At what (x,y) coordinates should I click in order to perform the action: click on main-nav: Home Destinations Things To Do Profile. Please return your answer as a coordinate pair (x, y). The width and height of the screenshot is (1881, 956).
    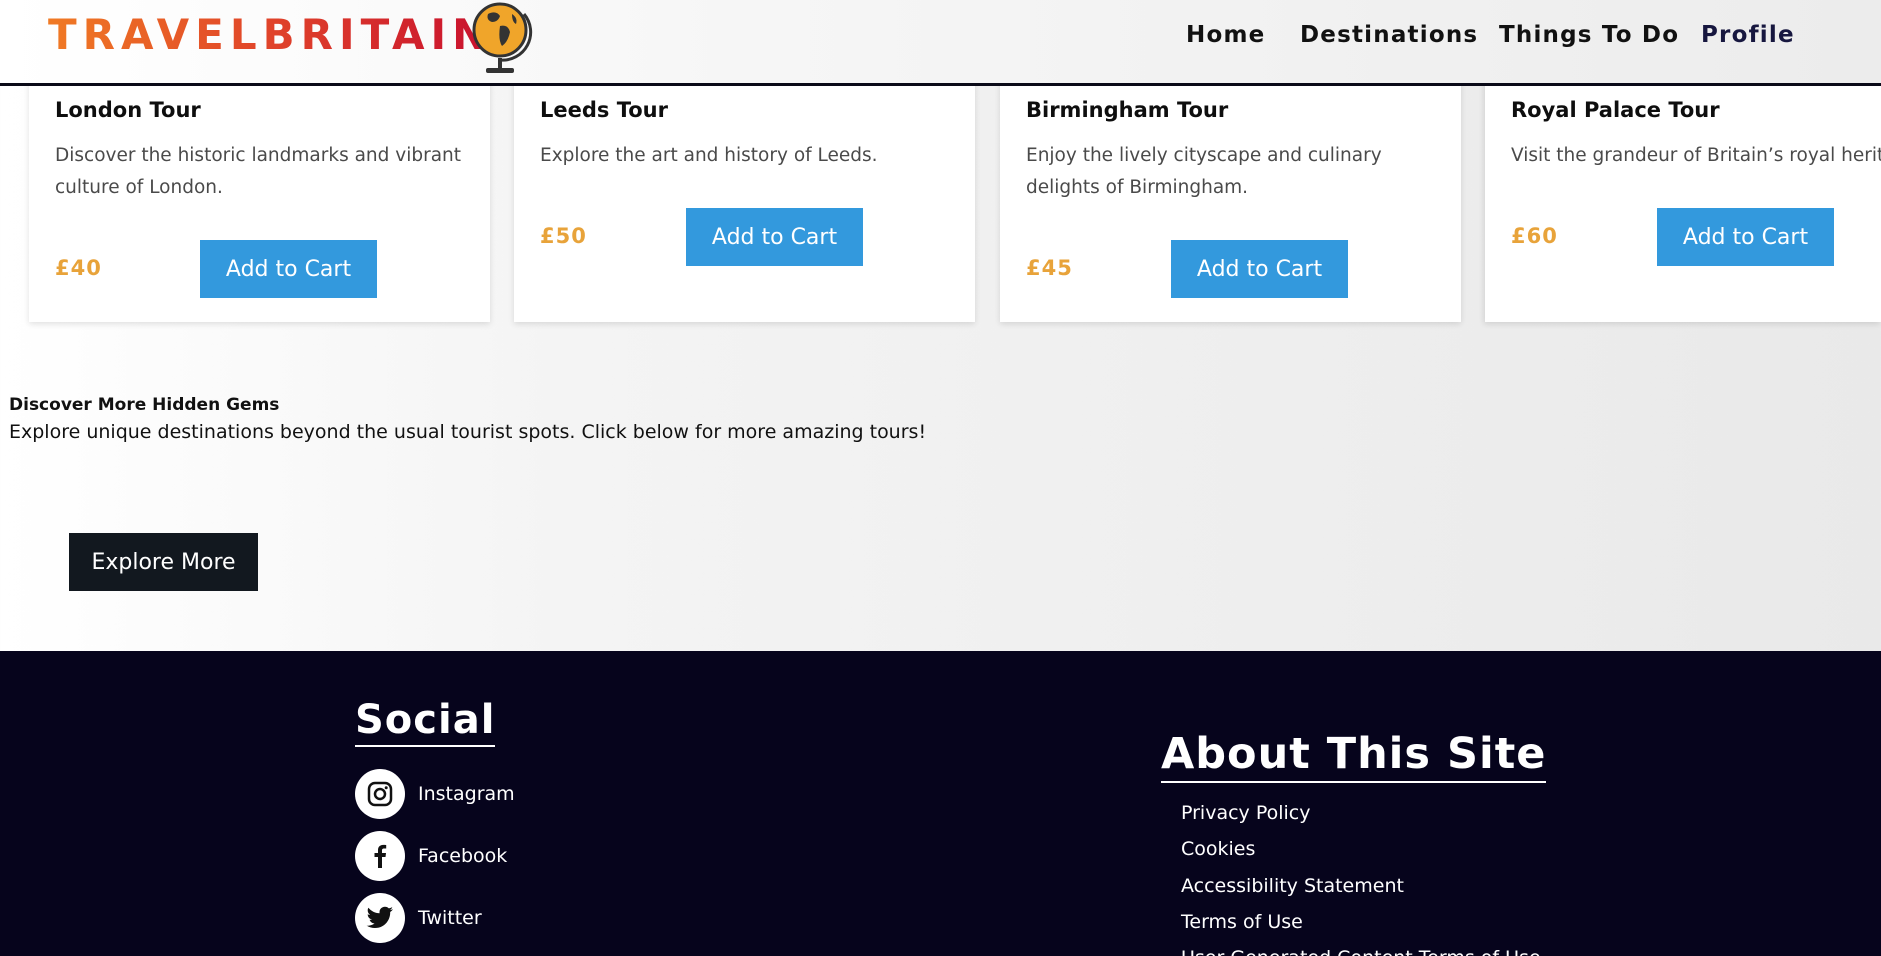
    Looking at the image, I should click on (940, 37).